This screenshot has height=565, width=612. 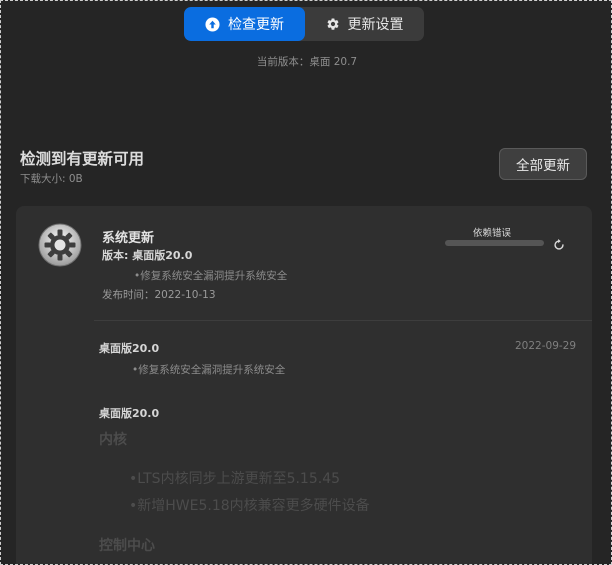 What do you see at coordinates (51, 179) in the screenshot?
I see `download-size-text: 下载大小: 0B` at bounding box center [51, 179].